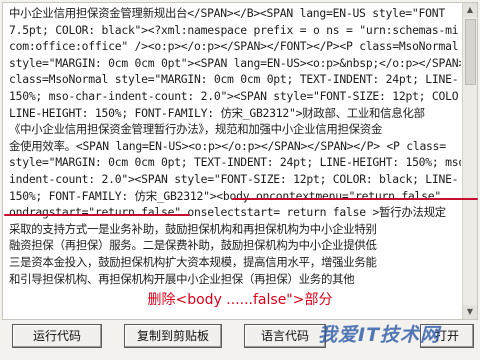  What do you see at coordinates (196, 129) in the screenshot?
I see `code-line: 《中小企业信用担保资金管理暂行办法》，规范和加强中小企业信用担保资金` at bounding box center [196, 129].